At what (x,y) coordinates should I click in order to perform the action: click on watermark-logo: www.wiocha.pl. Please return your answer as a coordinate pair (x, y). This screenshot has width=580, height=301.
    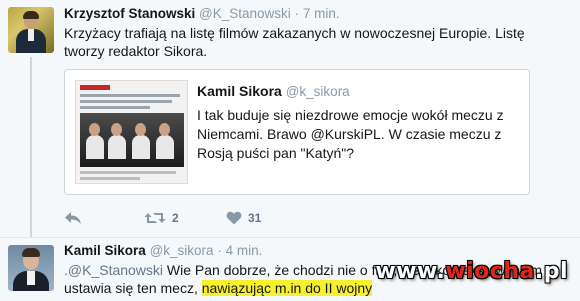
    Looking at the image, I should click on (471, 271).